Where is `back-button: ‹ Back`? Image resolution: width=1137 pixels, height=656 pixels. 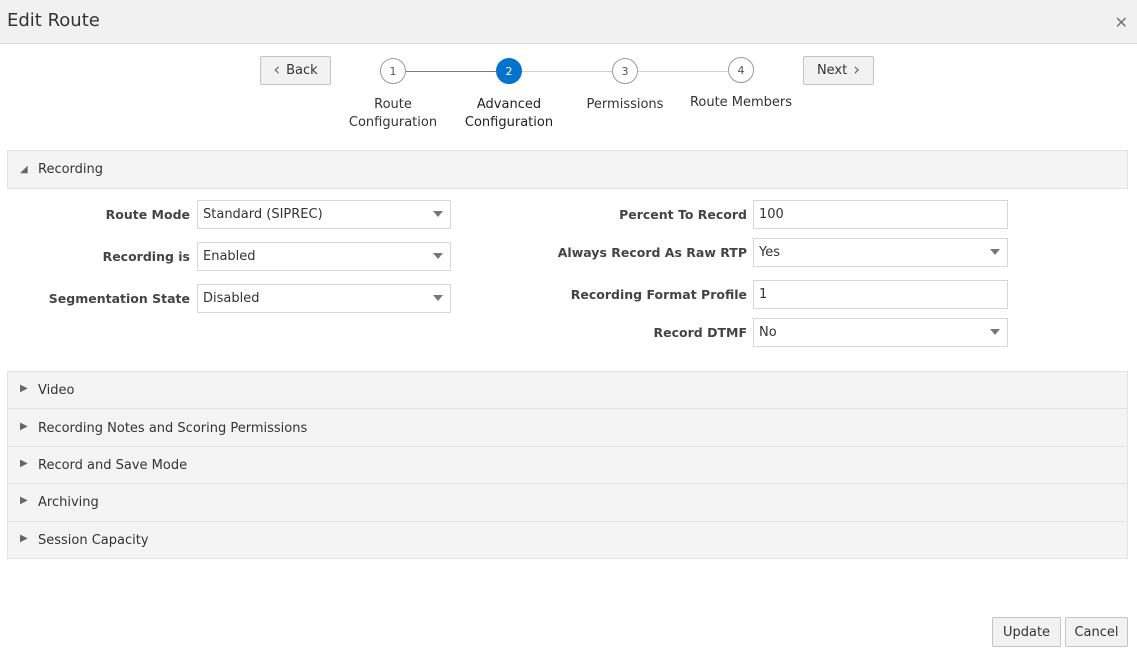
back-button: ‹ Back is located at coordinates (295, 70).